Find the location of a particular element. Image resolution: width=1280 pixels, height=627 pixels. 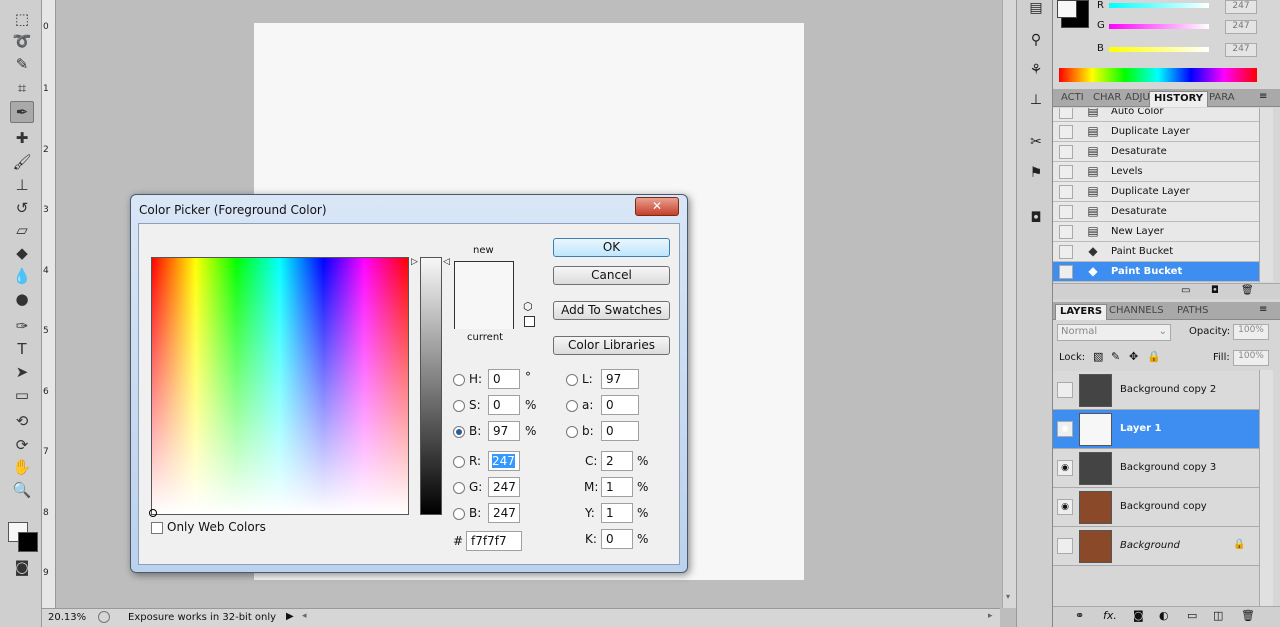

type-tool-icon: T is located at coordinates (22, 349).